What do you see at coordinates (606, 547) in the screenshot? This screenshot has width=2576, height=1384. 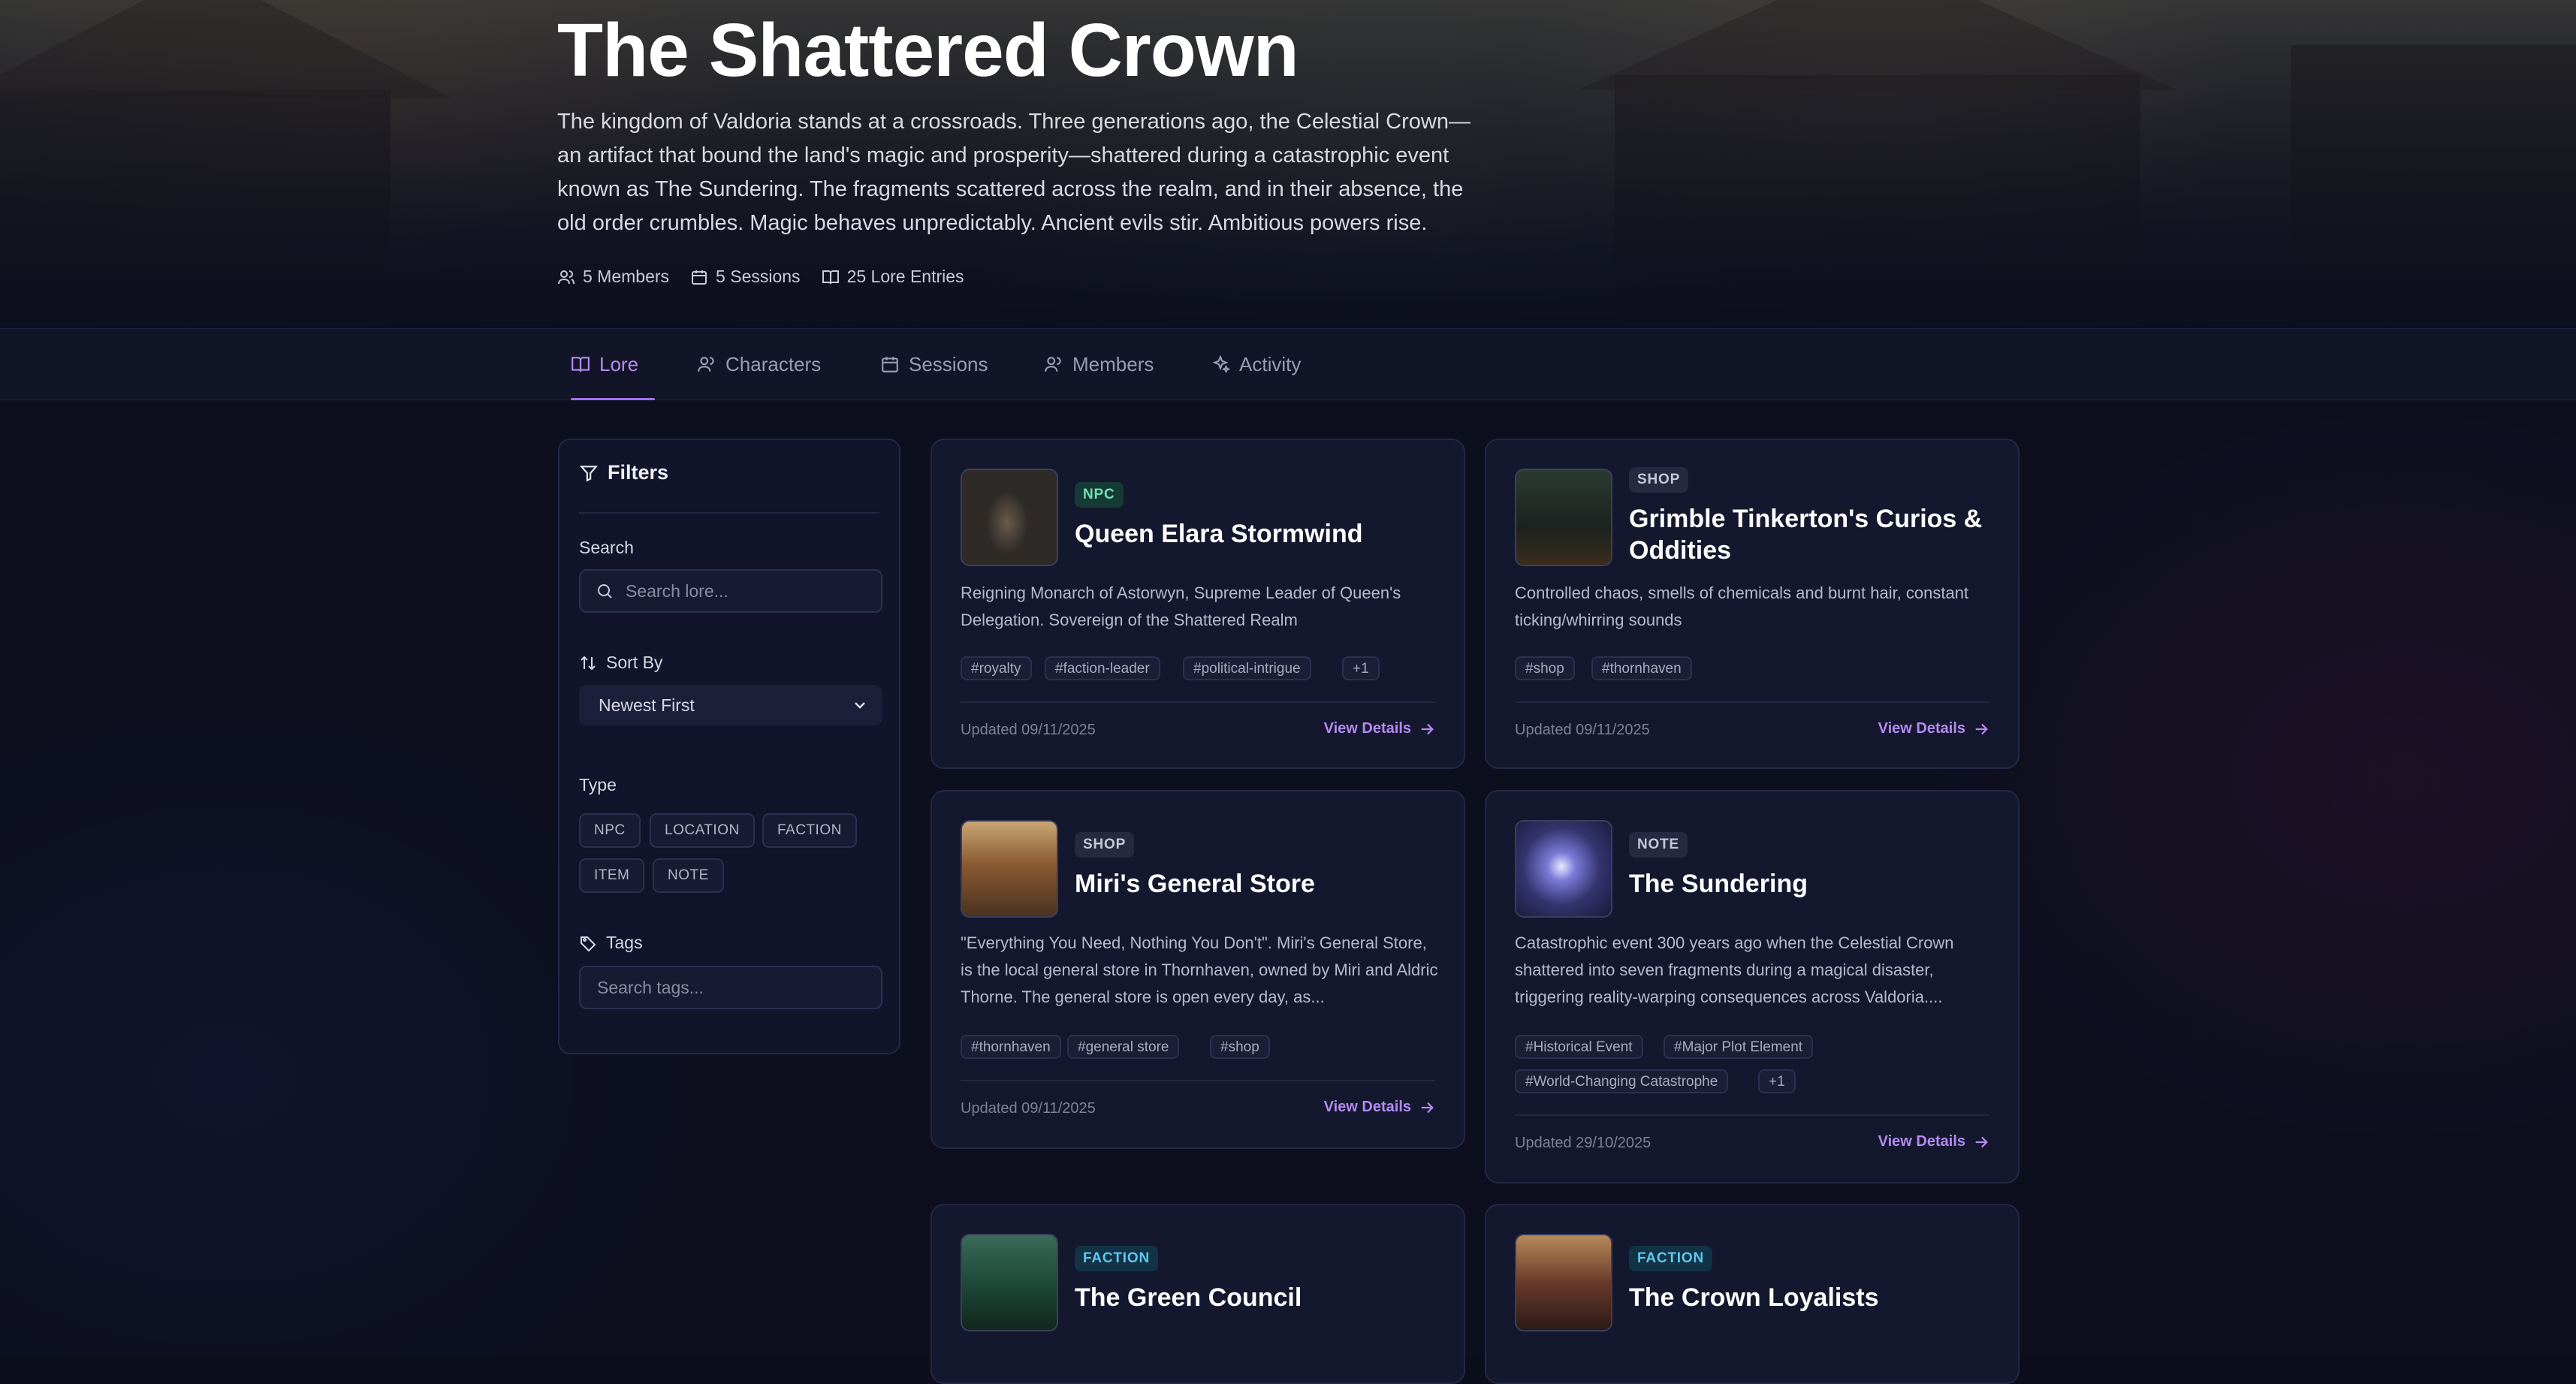 I see `search-label: Search` at bounding box center [606, 547].